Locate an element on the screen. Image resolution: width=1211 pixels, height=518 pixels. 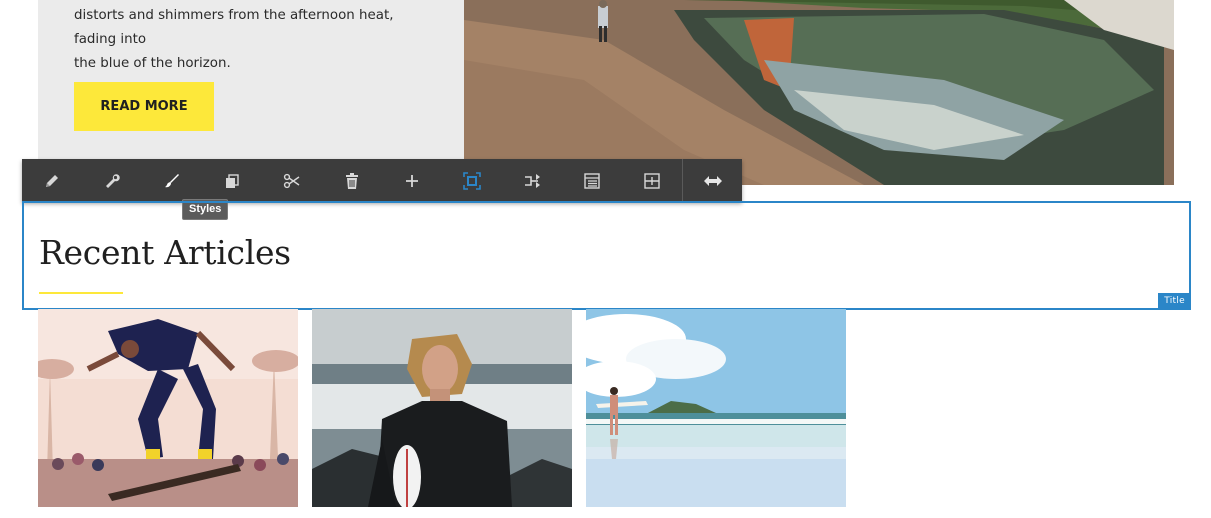
select-frame-icon is located at coordinates (472, 180).